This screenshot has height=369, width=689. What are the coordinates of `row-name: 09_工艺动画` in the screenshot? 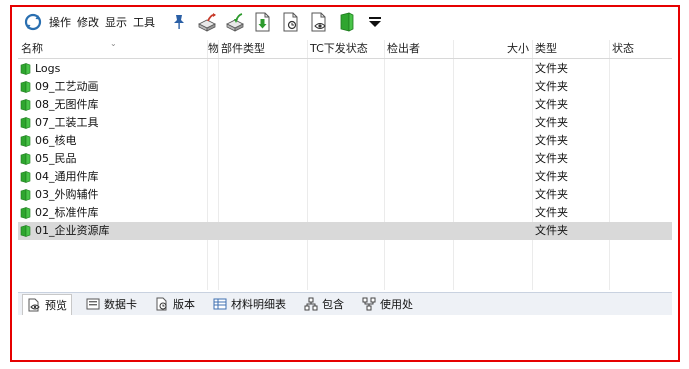 It's located at (67, 86).